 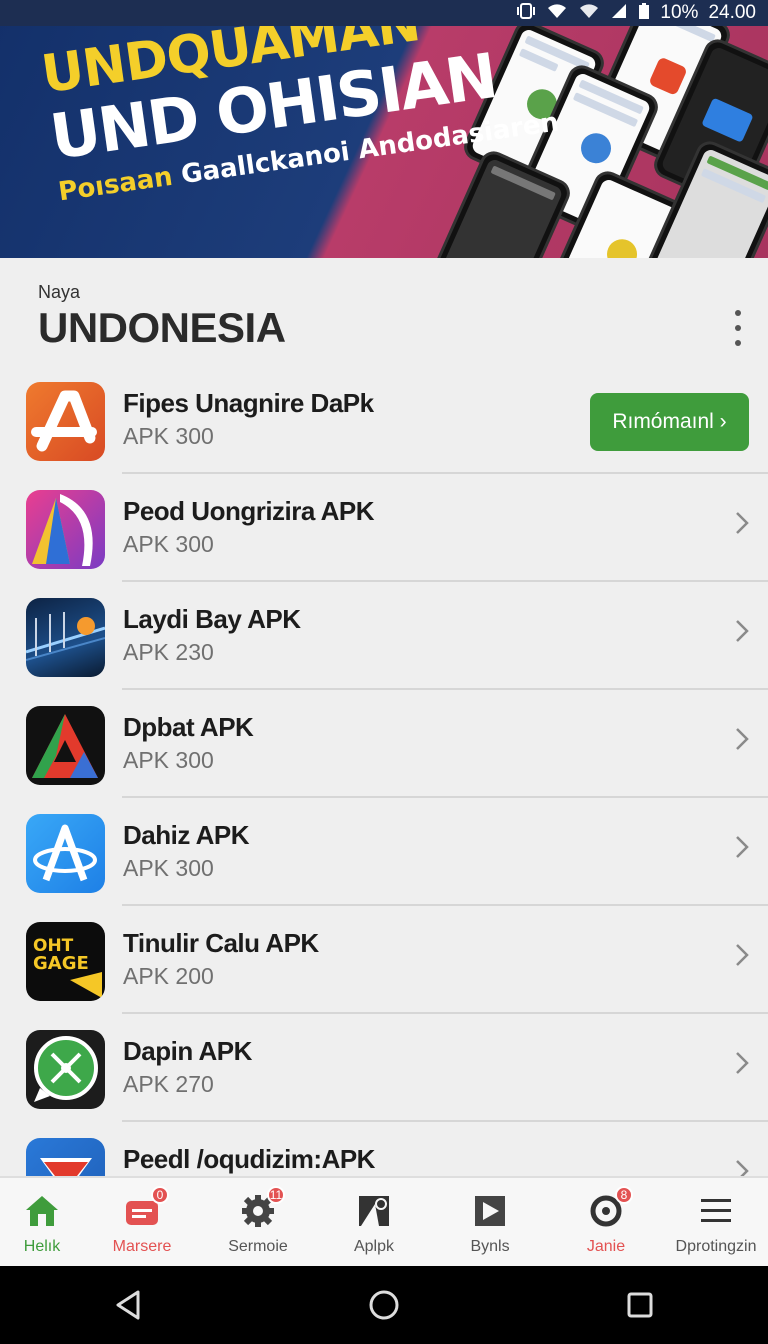 I want to click on nav-label: Sermoie, so click(x=258, y=1246).